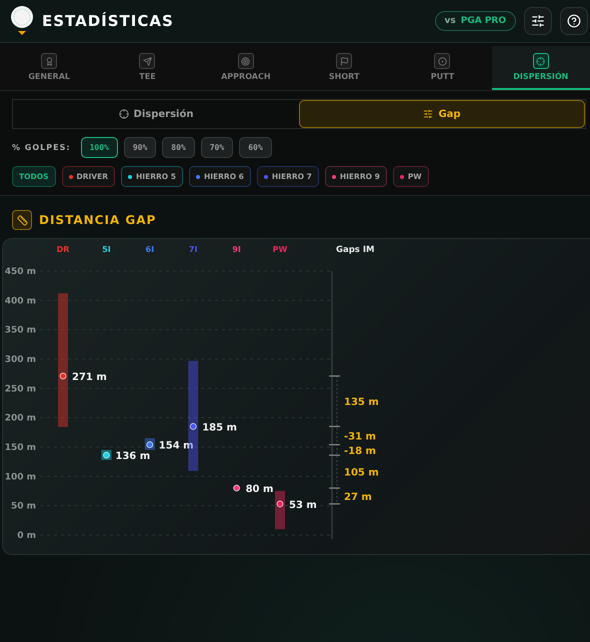 This screenshot has height=642, width=590. I want to click on y-axis-label: 450 m, so click(20, 272).